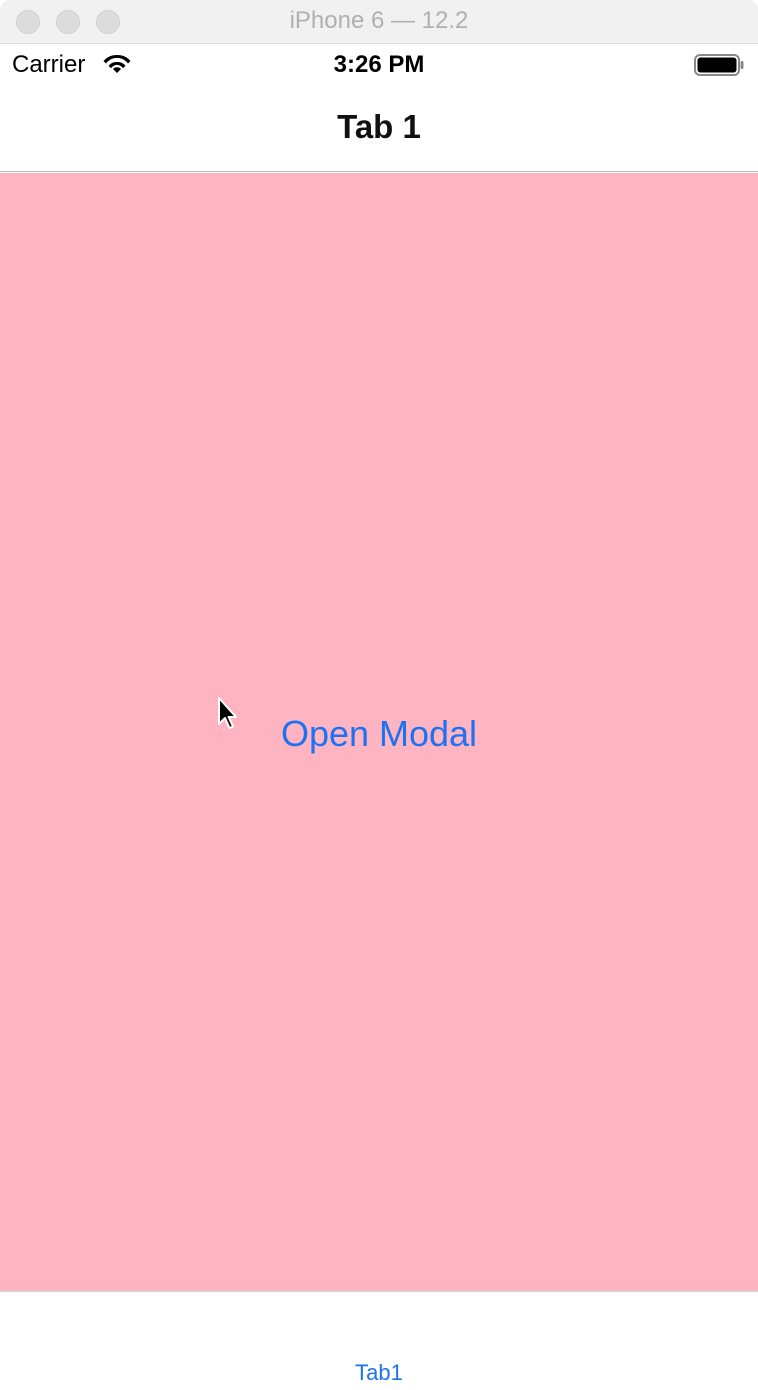 The width and height of the screenshot is (758, 1390). I want to click on mouse-pointer-icon, so click(227, 713).